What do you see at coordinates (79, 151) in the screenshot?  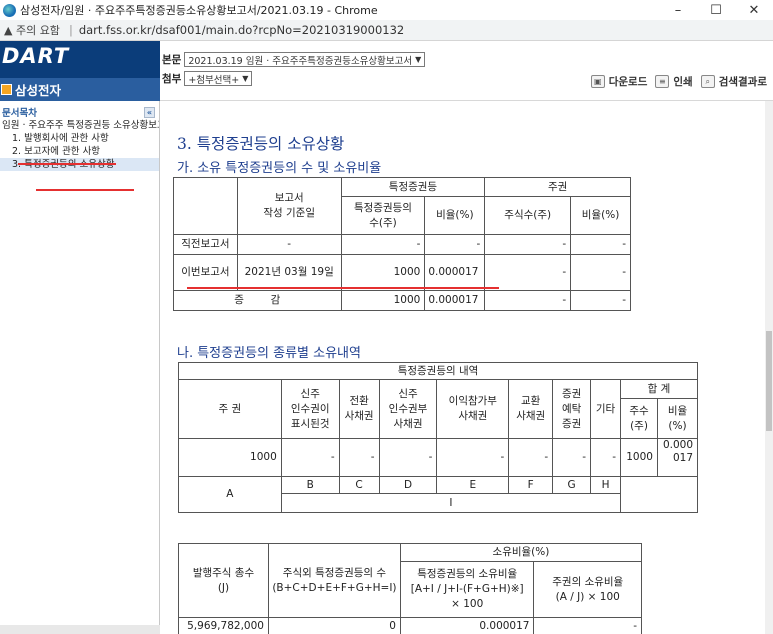 I see `toc-item-reporter: 2. 보고자에 관한 사항` at bounding box center [79, 151].